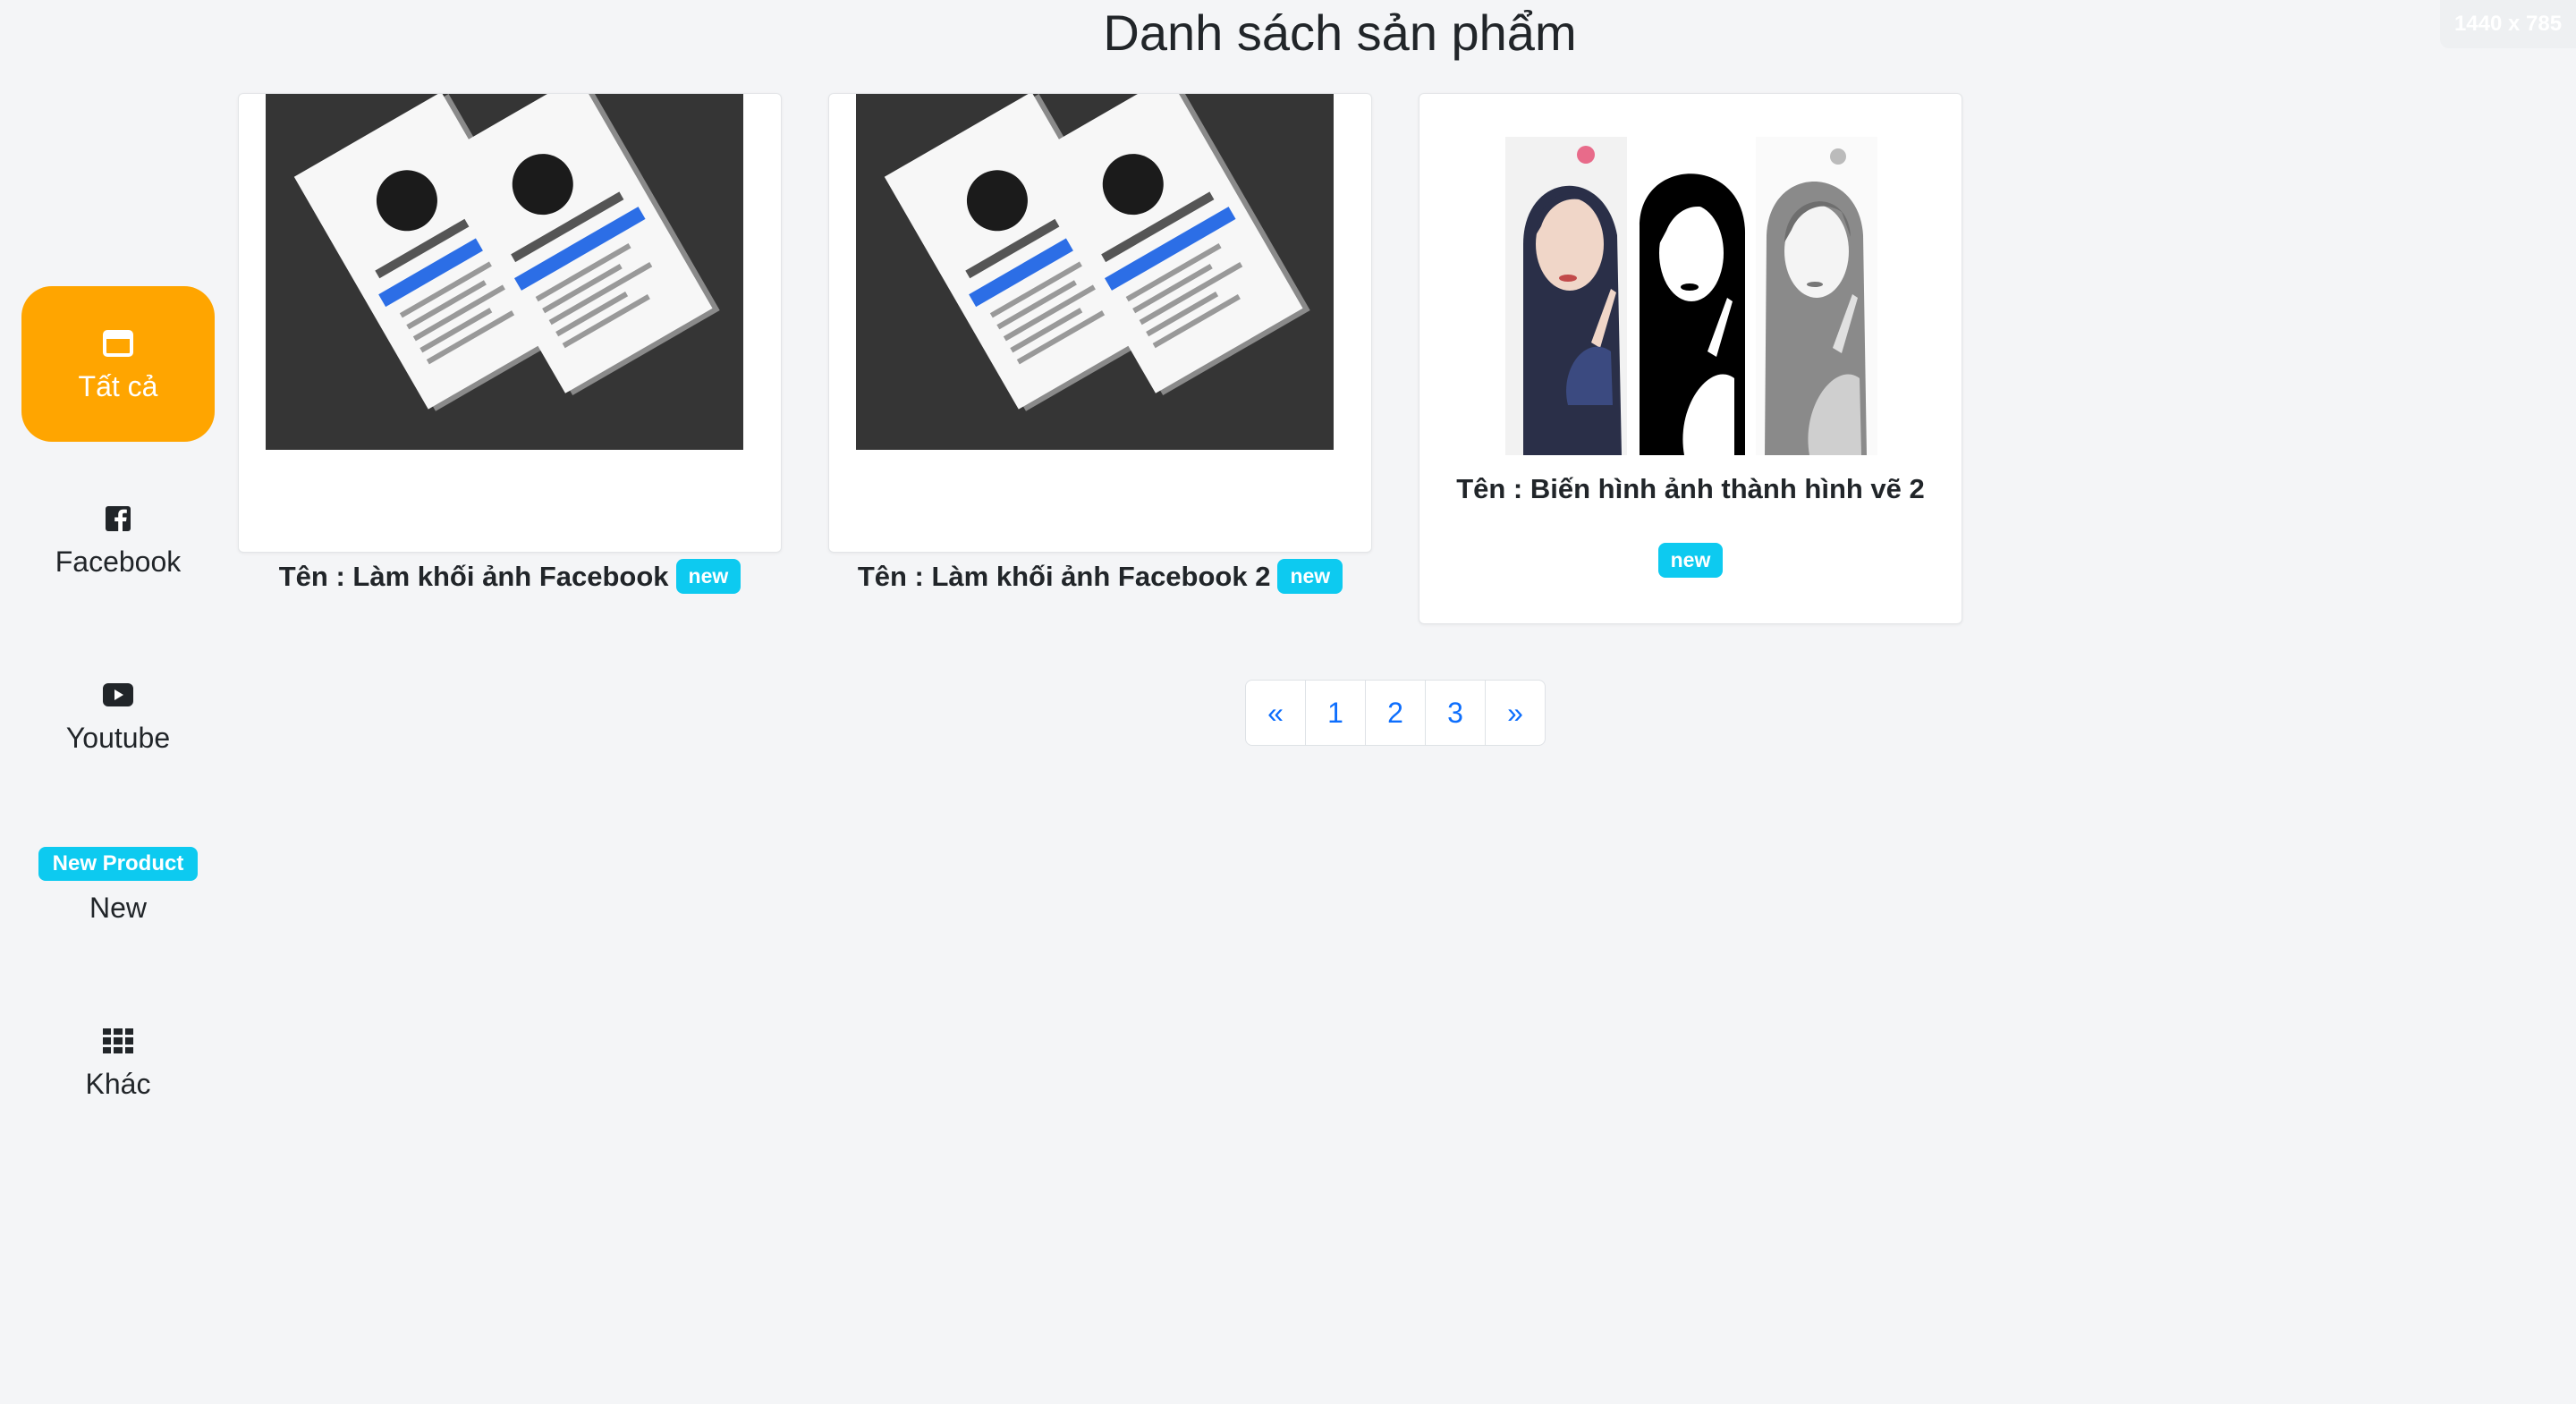  What do you see at coordinates (118, 738) in the screenshot?
I see `sidebar-item-label: Youtube` at bounding box center [118, 738].